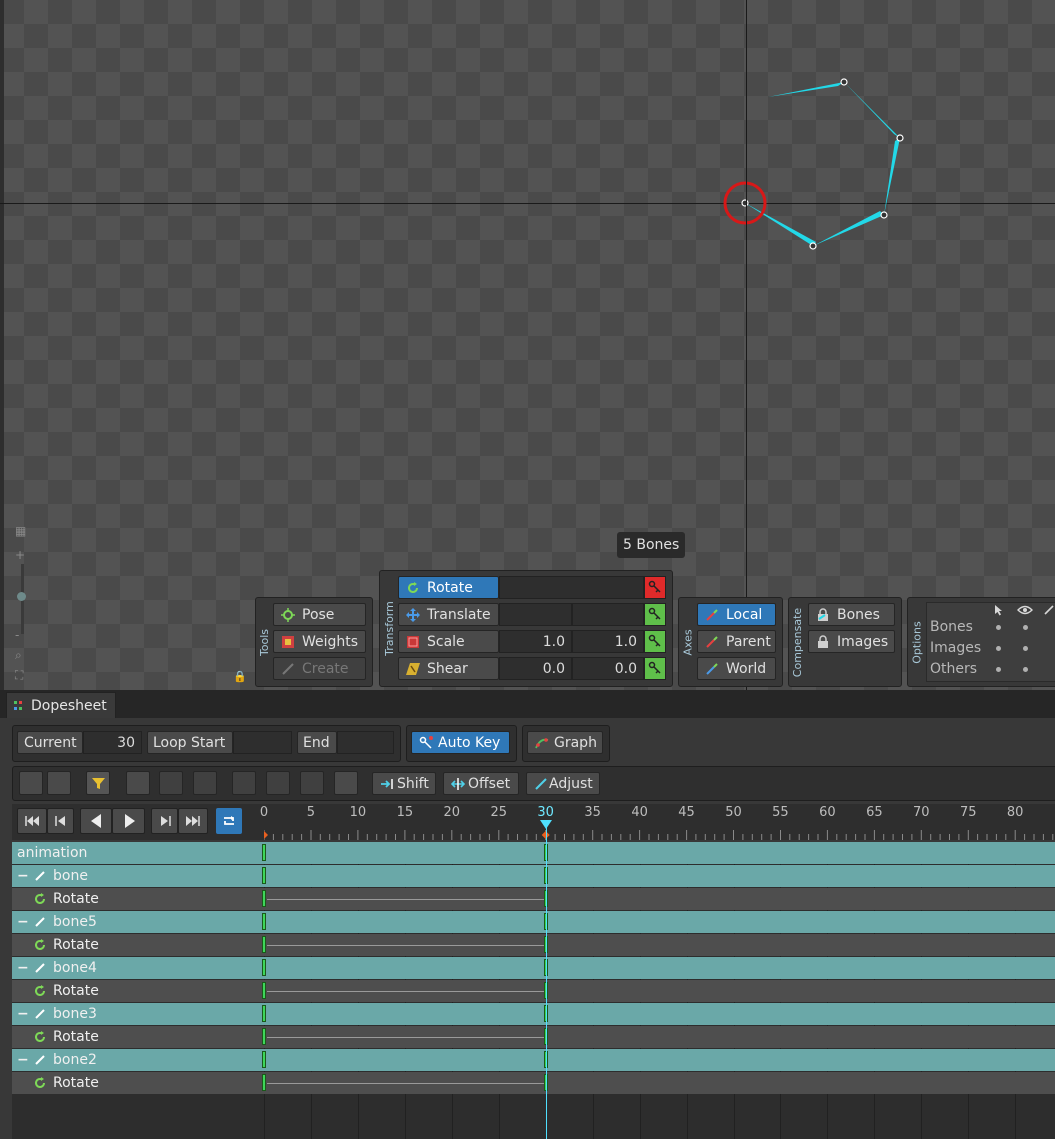 This screenshot has height=1139, width=1055. What do you see at coordinates (278, 783) in the screenshot?
I see `cut-icon` at bounding box center [278, 783].